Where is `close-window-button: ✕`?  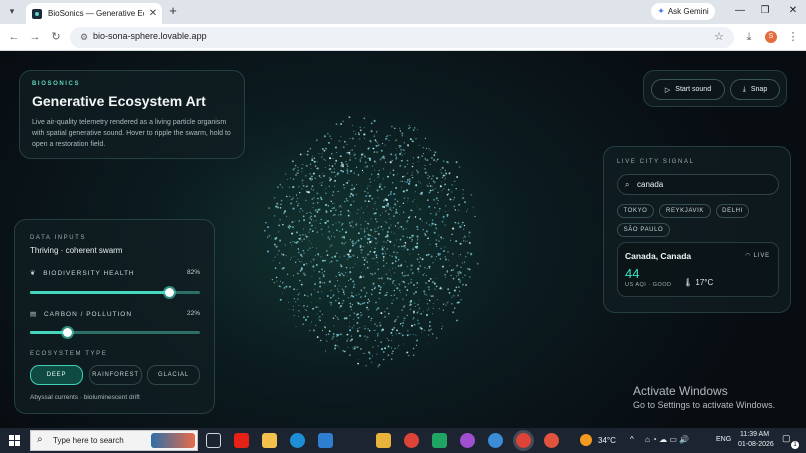
close-window-button: ✕ is located at coordinates (793, 11).